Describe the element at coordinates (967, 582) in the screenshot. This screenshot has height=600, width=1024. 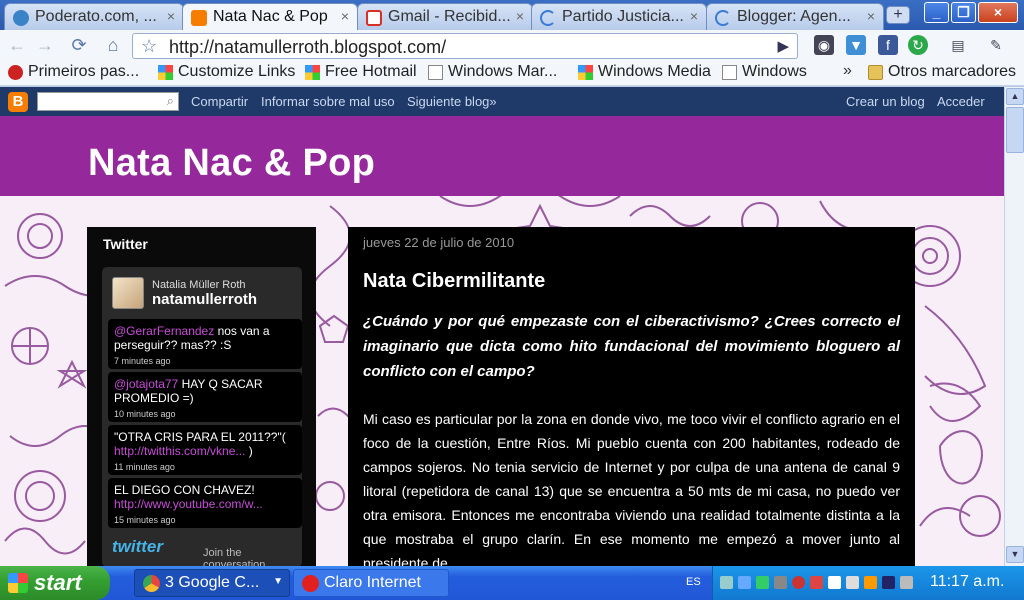
I see `system-clock: 11:17 a.m.` at that location.